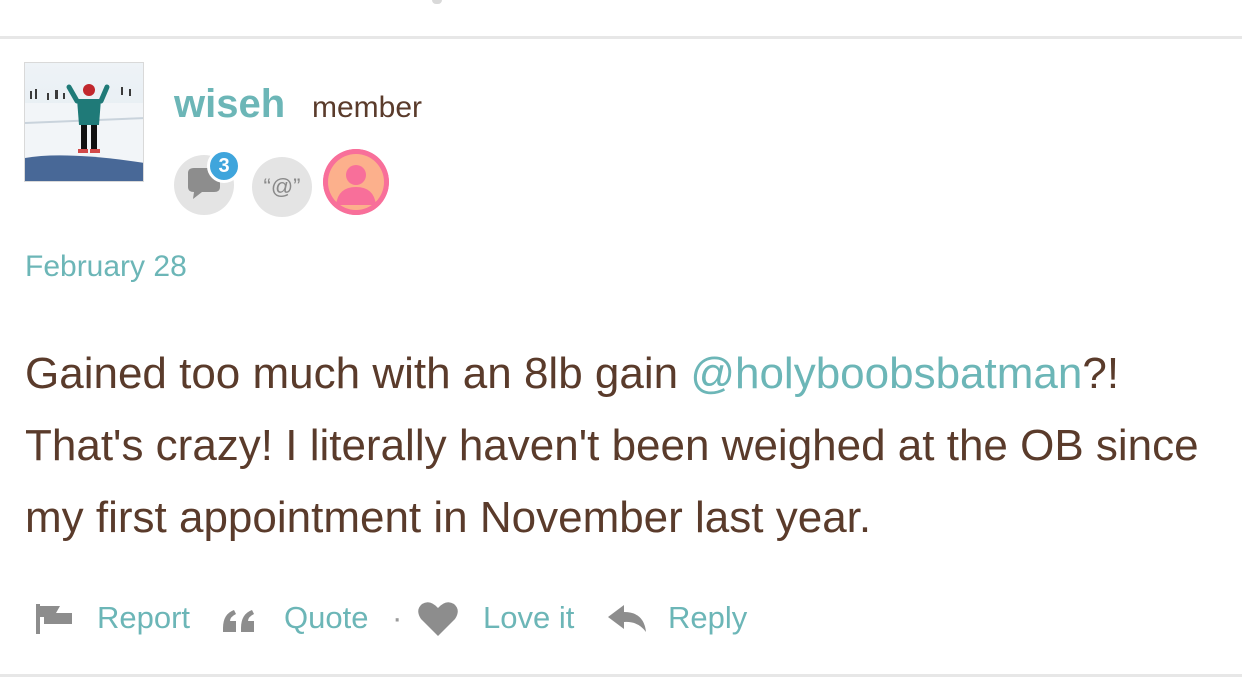 The image size is (1242, 691). Describe the element at coordinates (708, 617) in the screenshot. I see `reply-label: Reply` at that location.